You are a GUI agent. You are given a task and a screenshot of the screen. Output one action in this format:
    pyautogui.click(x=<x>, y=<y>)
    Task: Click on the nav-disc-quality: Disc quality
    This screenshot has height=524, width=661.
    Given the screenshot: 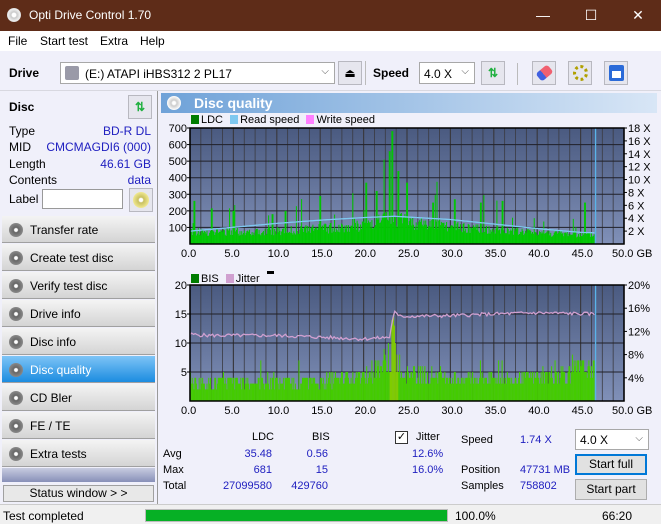 What is the action you would take?
    pyautogui.click(x=78, y=369)
    